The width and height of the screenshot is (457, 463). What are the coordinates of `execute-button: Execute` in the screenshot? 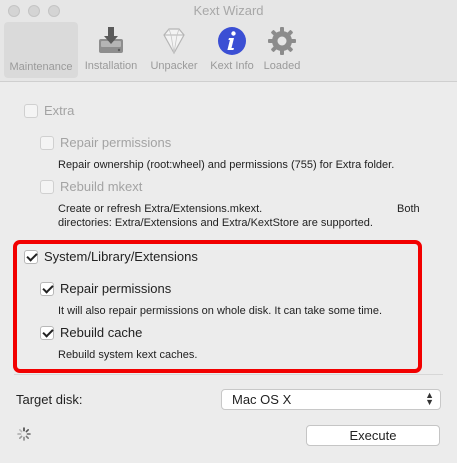 It's located at (373, 435).